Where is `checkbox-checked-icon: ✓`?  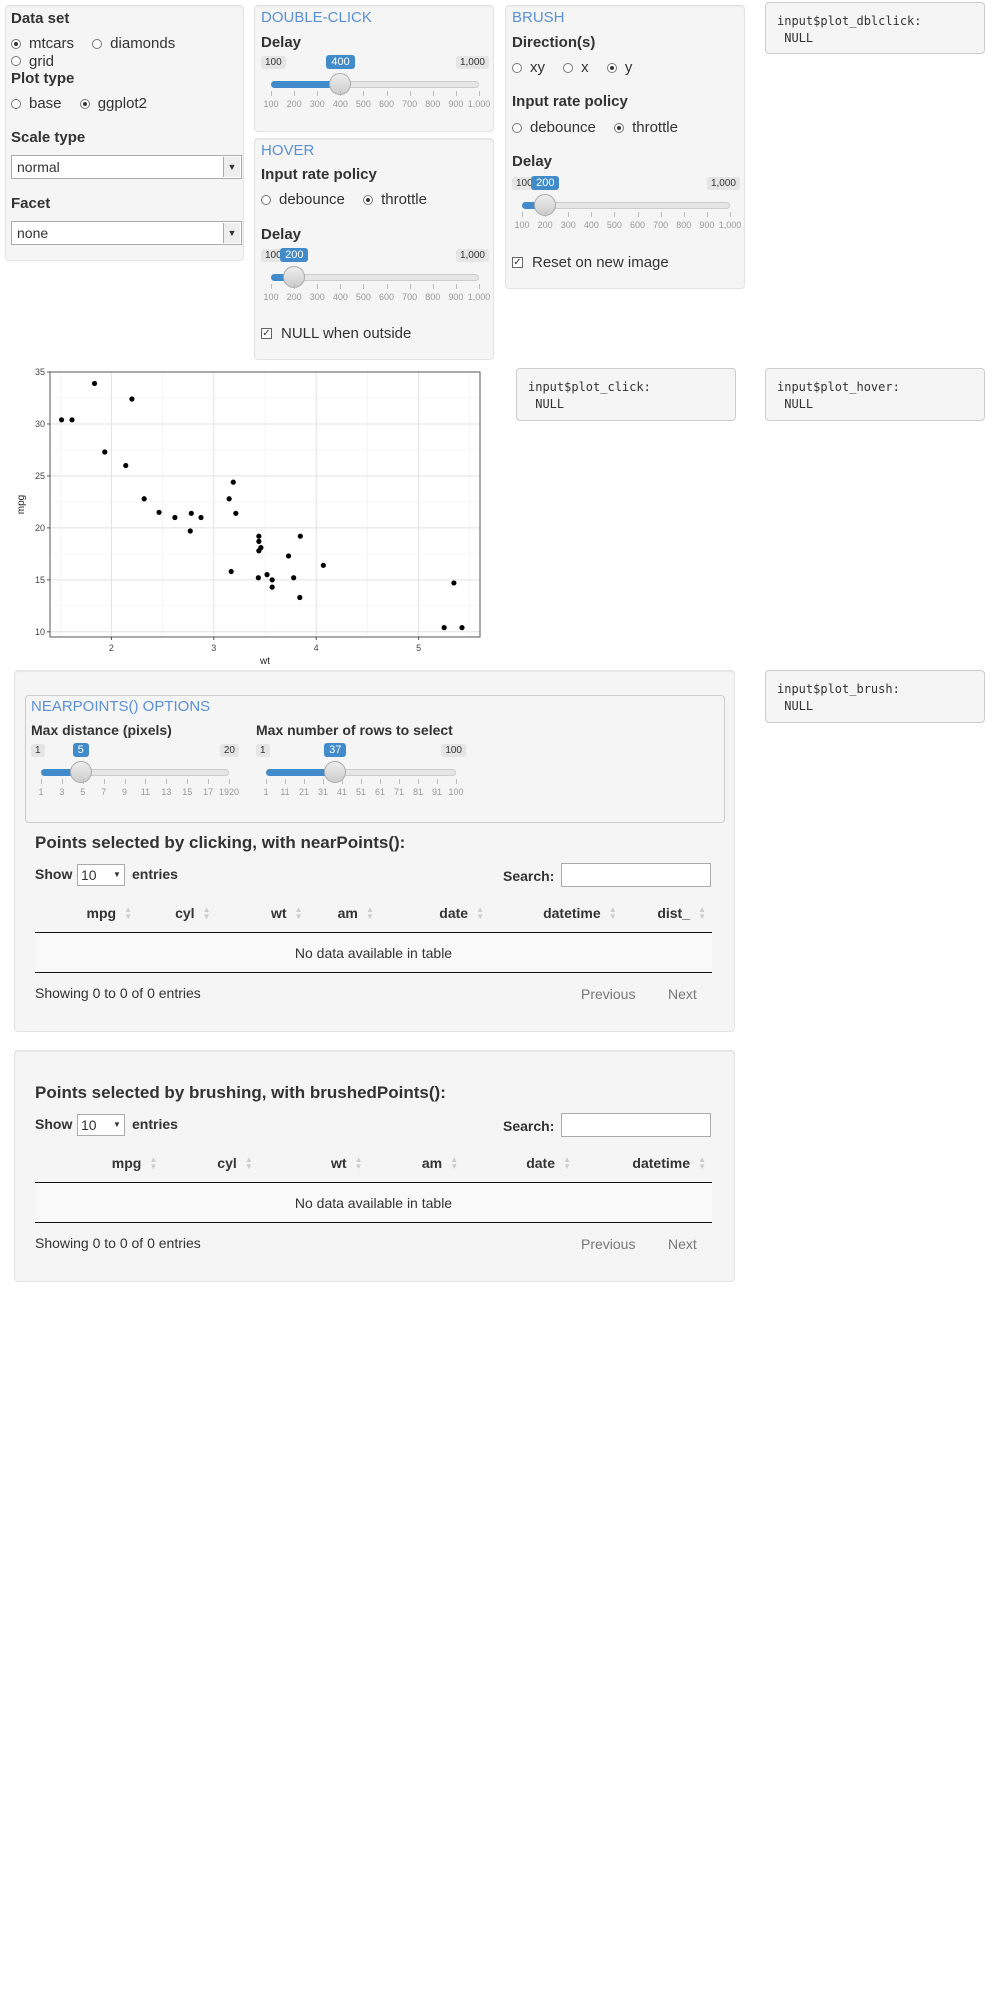
checkbox-checked-icon: ✓ is located at coordinates (517, 262).